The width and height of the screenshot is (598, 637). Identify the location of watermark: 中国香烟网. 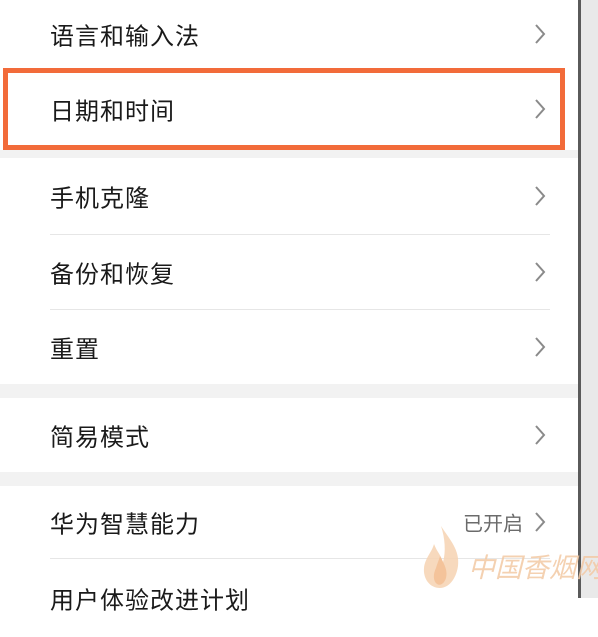
(503, 558).